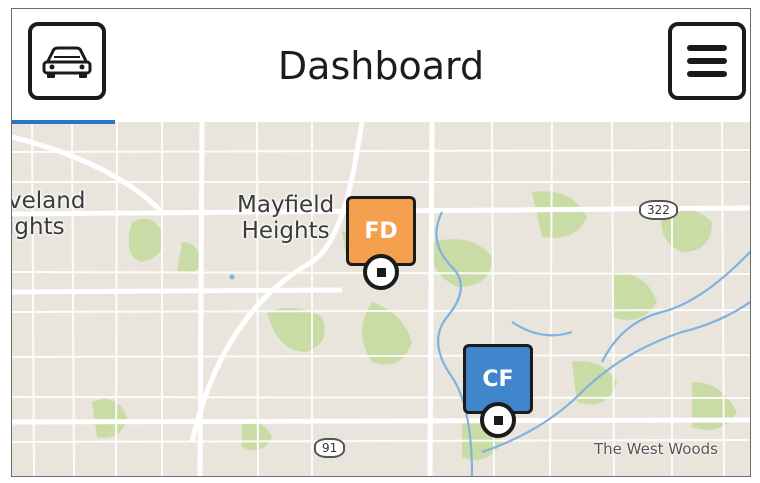 This screenshot has width=760, height=483. I want to click on page-title: Dashboard, so click(381, 65).